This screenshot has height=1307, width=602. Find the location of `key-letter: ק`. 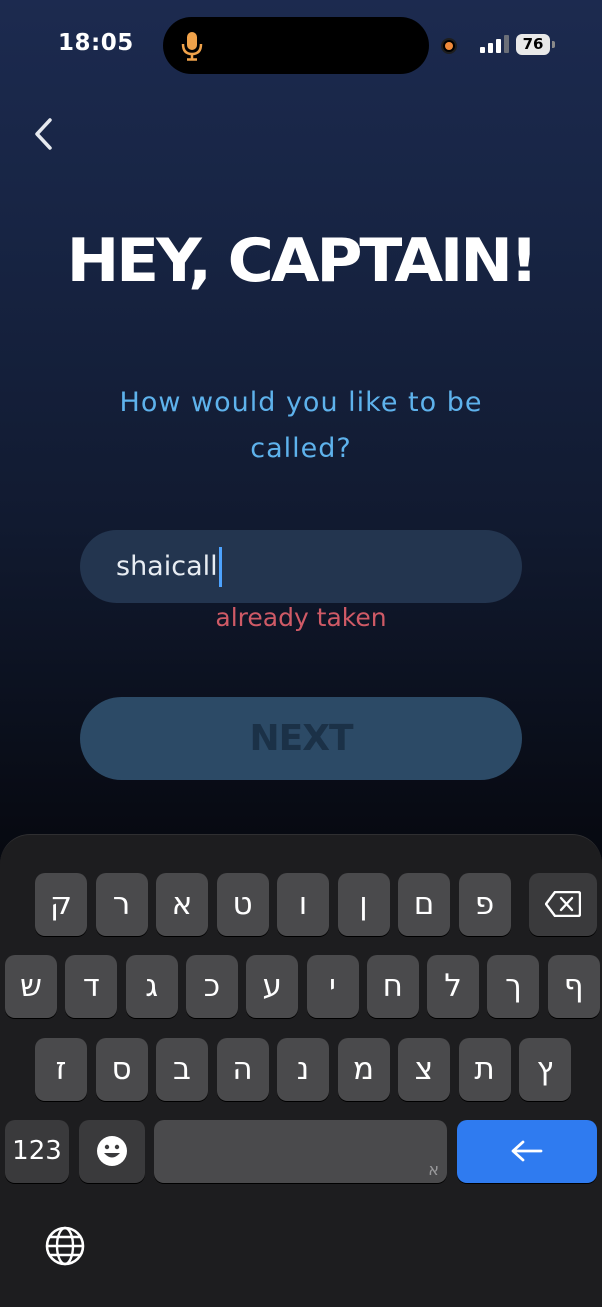

key-letter: ק is located at coordinates (61, 904).